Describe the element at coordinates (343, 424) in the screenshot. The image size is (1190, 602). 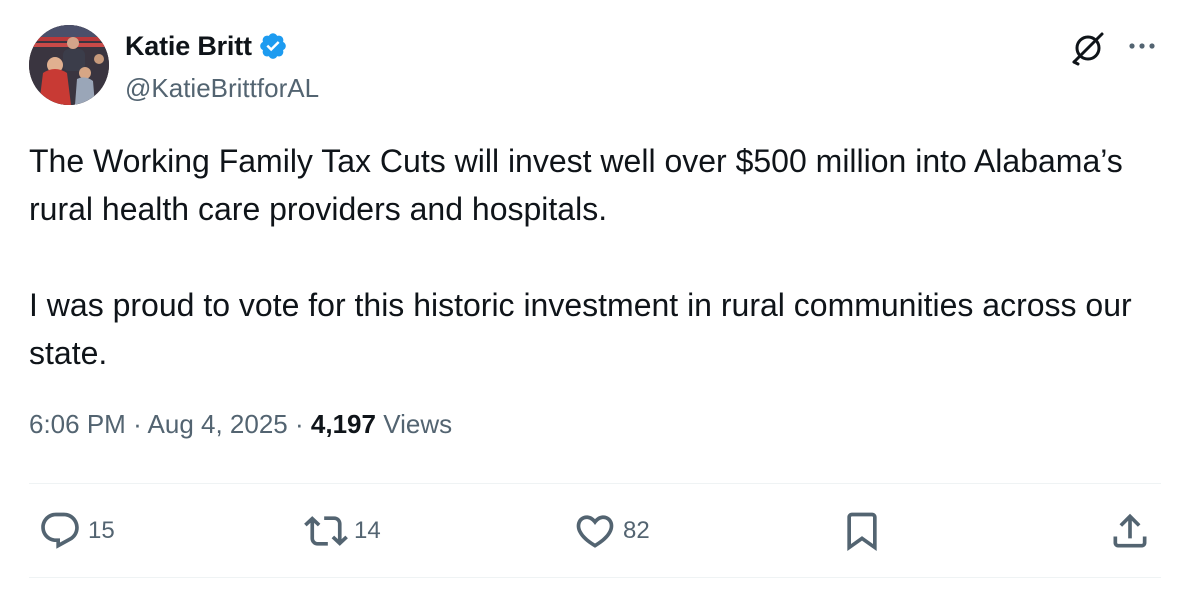
I see `views-count: 4,197` at that location.